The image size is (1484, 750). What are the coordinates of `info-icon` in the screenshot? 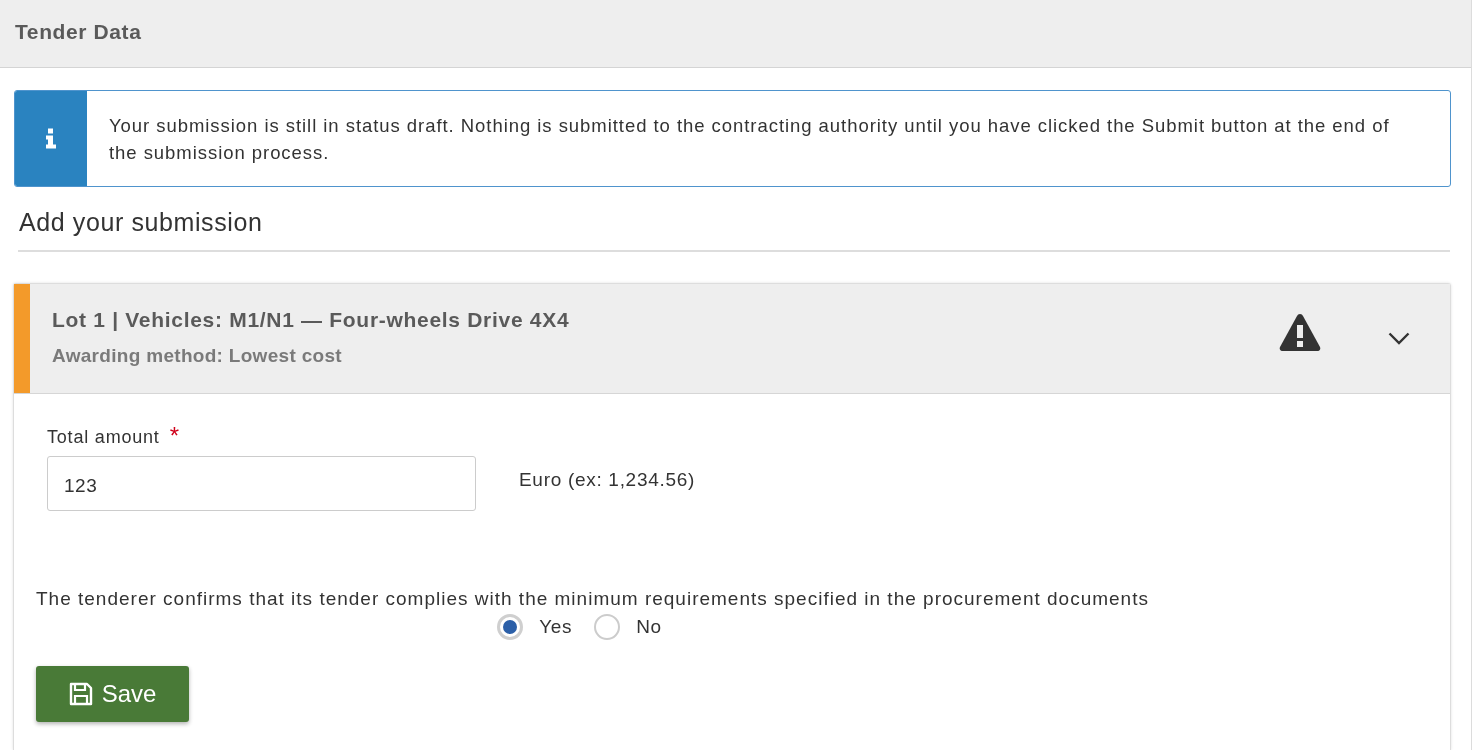 It's located at (51, 138).